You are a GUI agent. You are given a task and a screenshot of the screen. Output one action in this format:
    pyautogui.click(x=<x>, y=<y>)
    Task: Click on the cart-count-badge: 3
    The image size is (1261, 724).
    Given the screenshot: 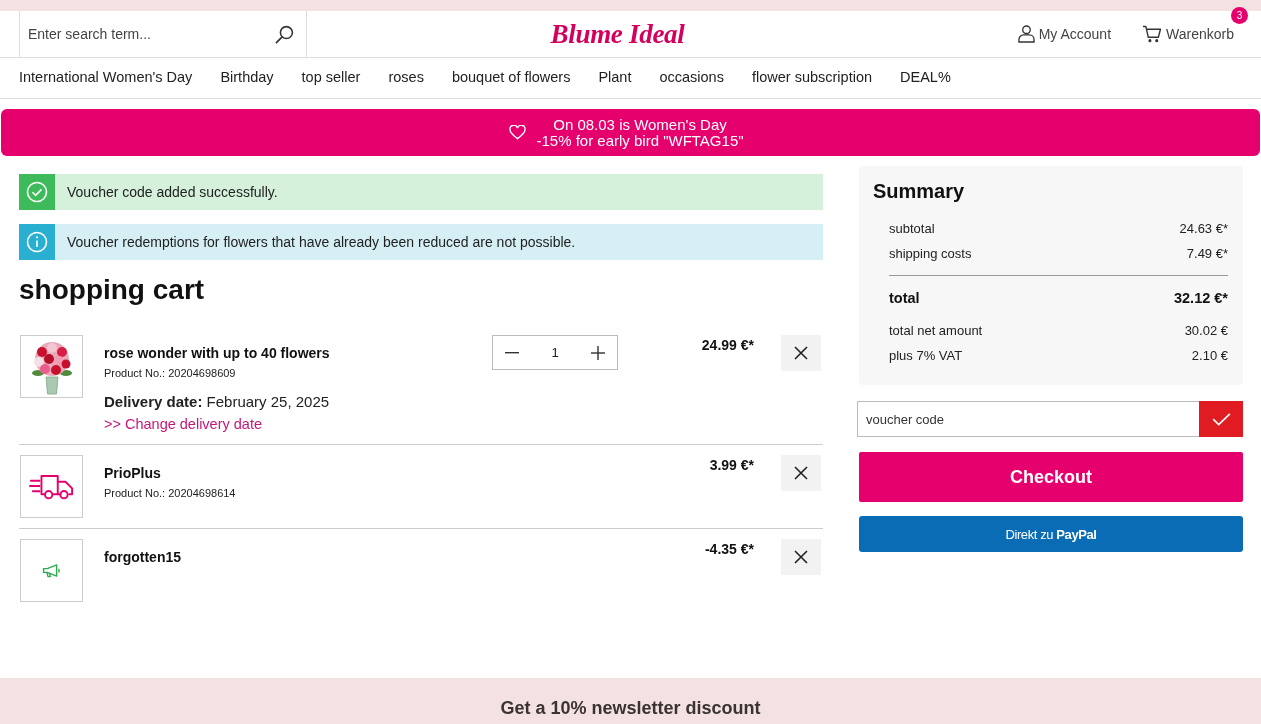 What is the action you would take?
    pyautogui.click(x=1239, y=15)
    